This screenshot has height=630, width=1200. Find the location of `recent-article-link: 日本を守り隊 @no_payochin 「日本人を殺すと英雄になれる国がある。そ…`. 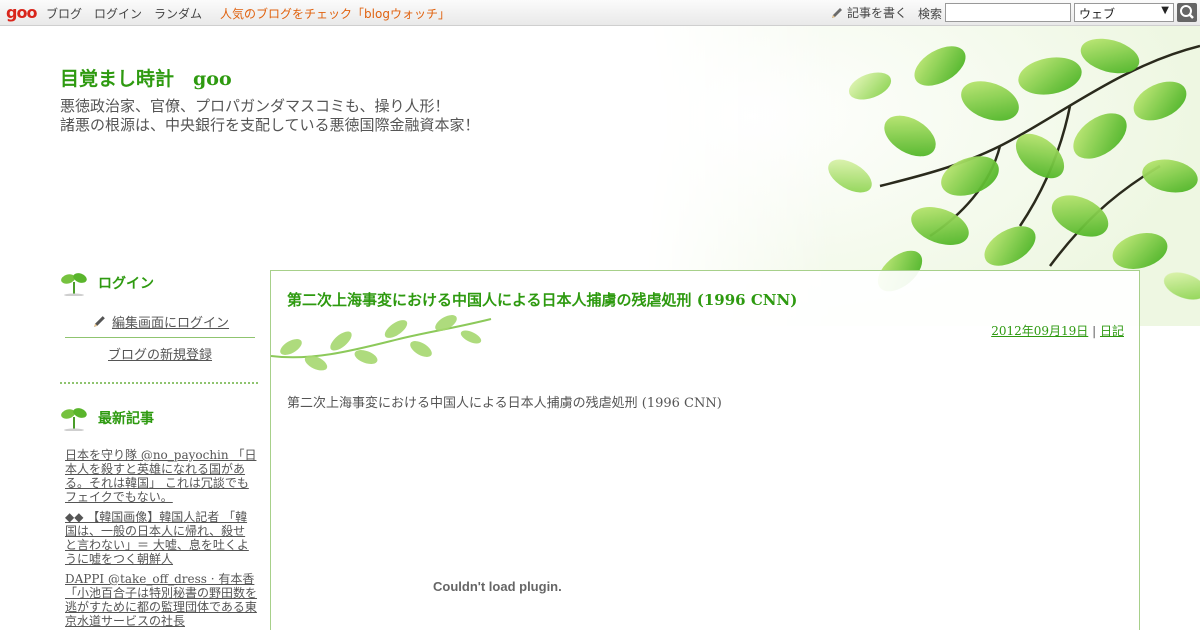

recent-article-link: 日本を守り隊 @no_payochin 「日本人を殺すと英雄になれる国がある。そ… is located at coordinates (161, 476).